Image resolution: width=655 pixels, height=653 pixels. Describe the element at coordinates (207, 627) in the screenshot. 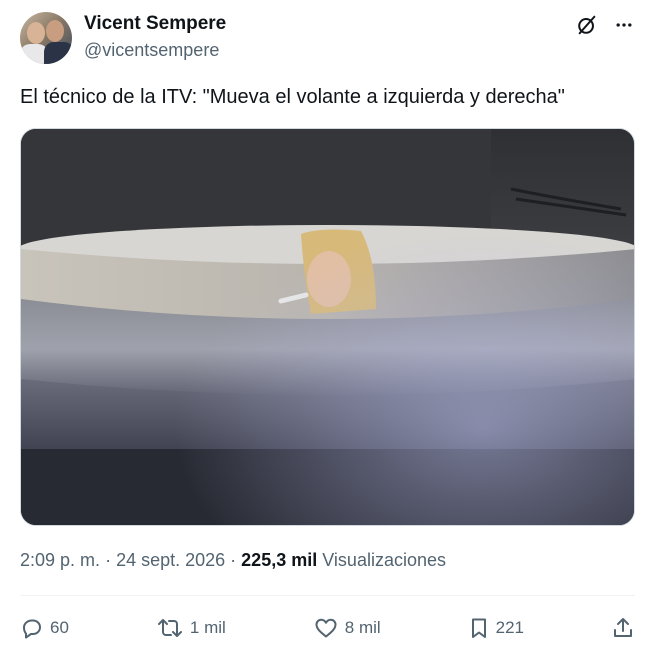

I see `repost-count: 1 mil` at that location.